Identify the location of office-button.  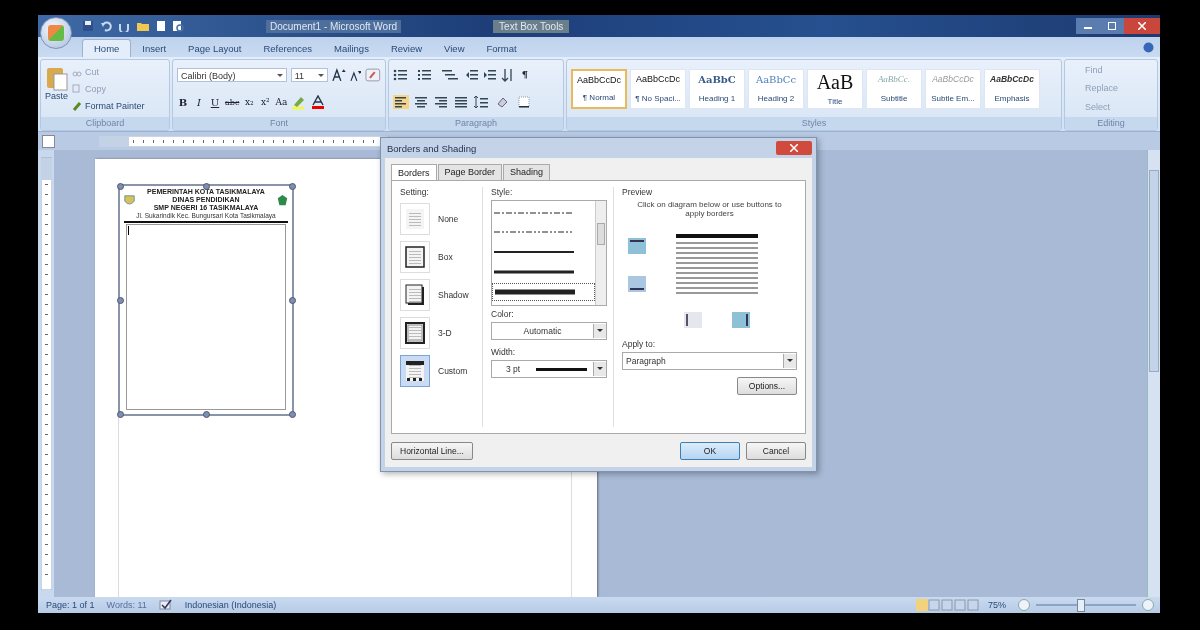
(56, 33).